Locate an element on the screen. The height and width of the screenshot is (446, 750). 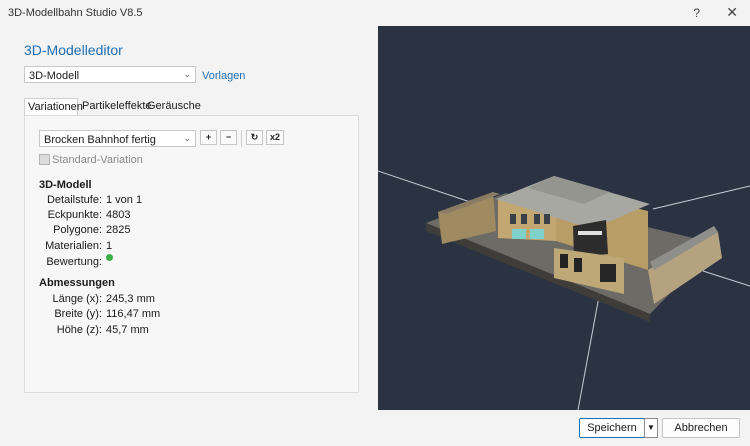
standard-variation-label: Standard-Variation is located at coordinates (97, 160).